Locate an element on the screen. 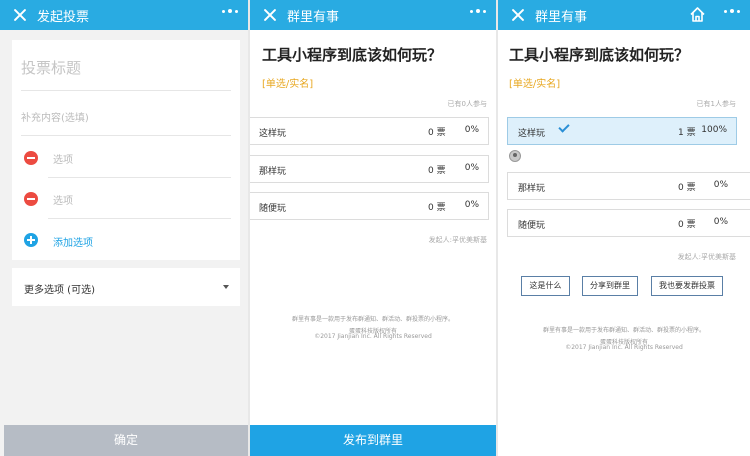 Image resolution: width=750 pixels, height=456 pixels. participant-count: 已有0人参与 is located at coordinates (467, 104).